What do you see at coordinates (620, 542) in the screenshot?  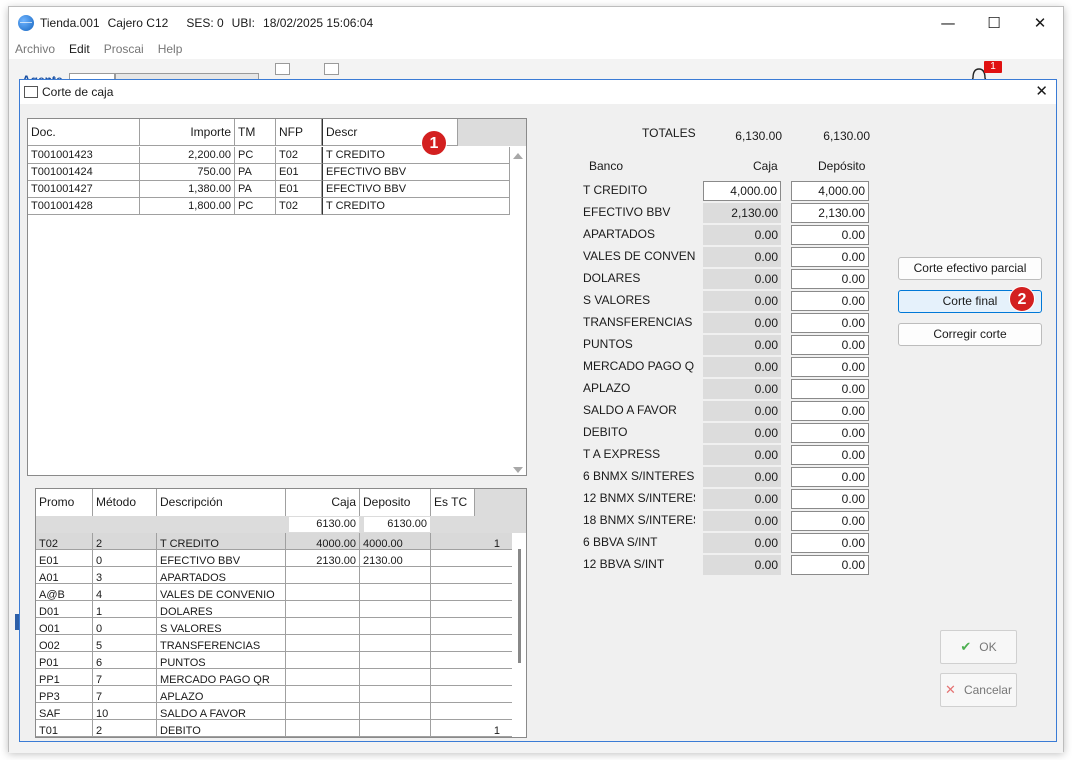 I see `bank-name: 6 BBVA S/INT` at bounding box center [620, 542].